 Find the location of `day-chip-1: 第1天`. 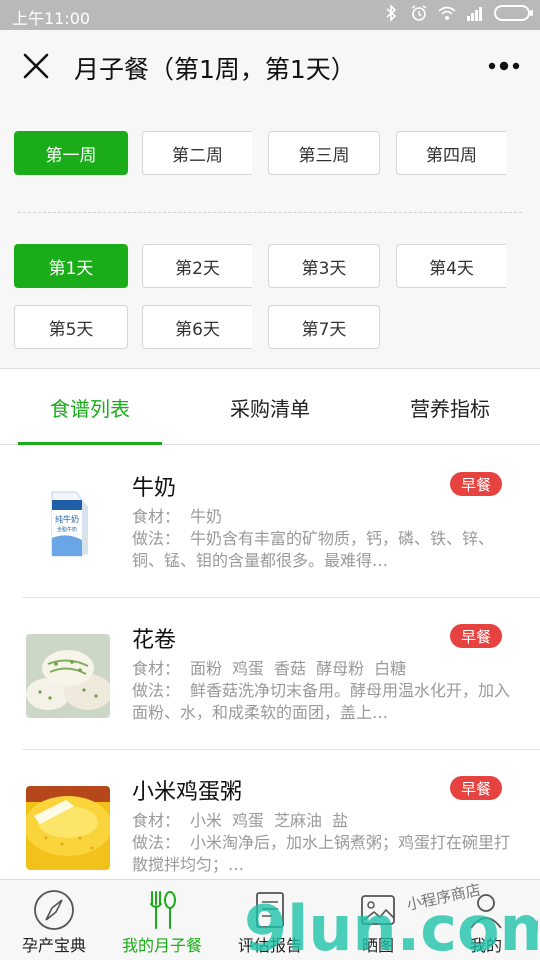

day-chip-1: 第1天 is located at coordinates (71, 266).